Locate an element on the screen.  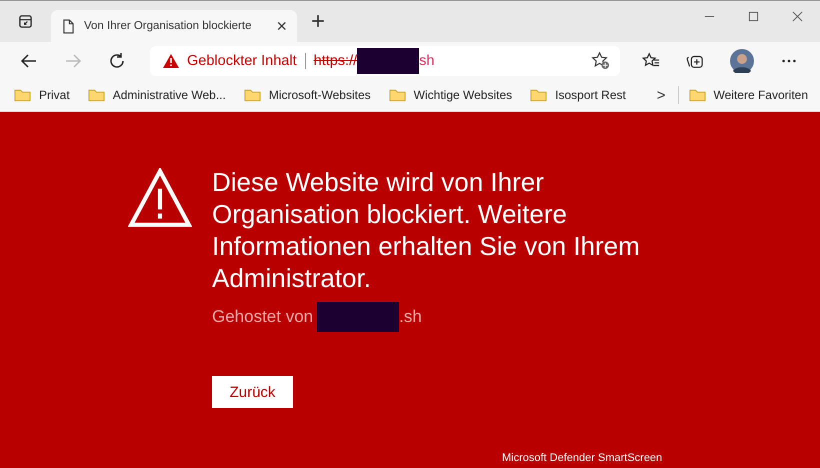
maximize-icon is located at coordinates (753, 16).